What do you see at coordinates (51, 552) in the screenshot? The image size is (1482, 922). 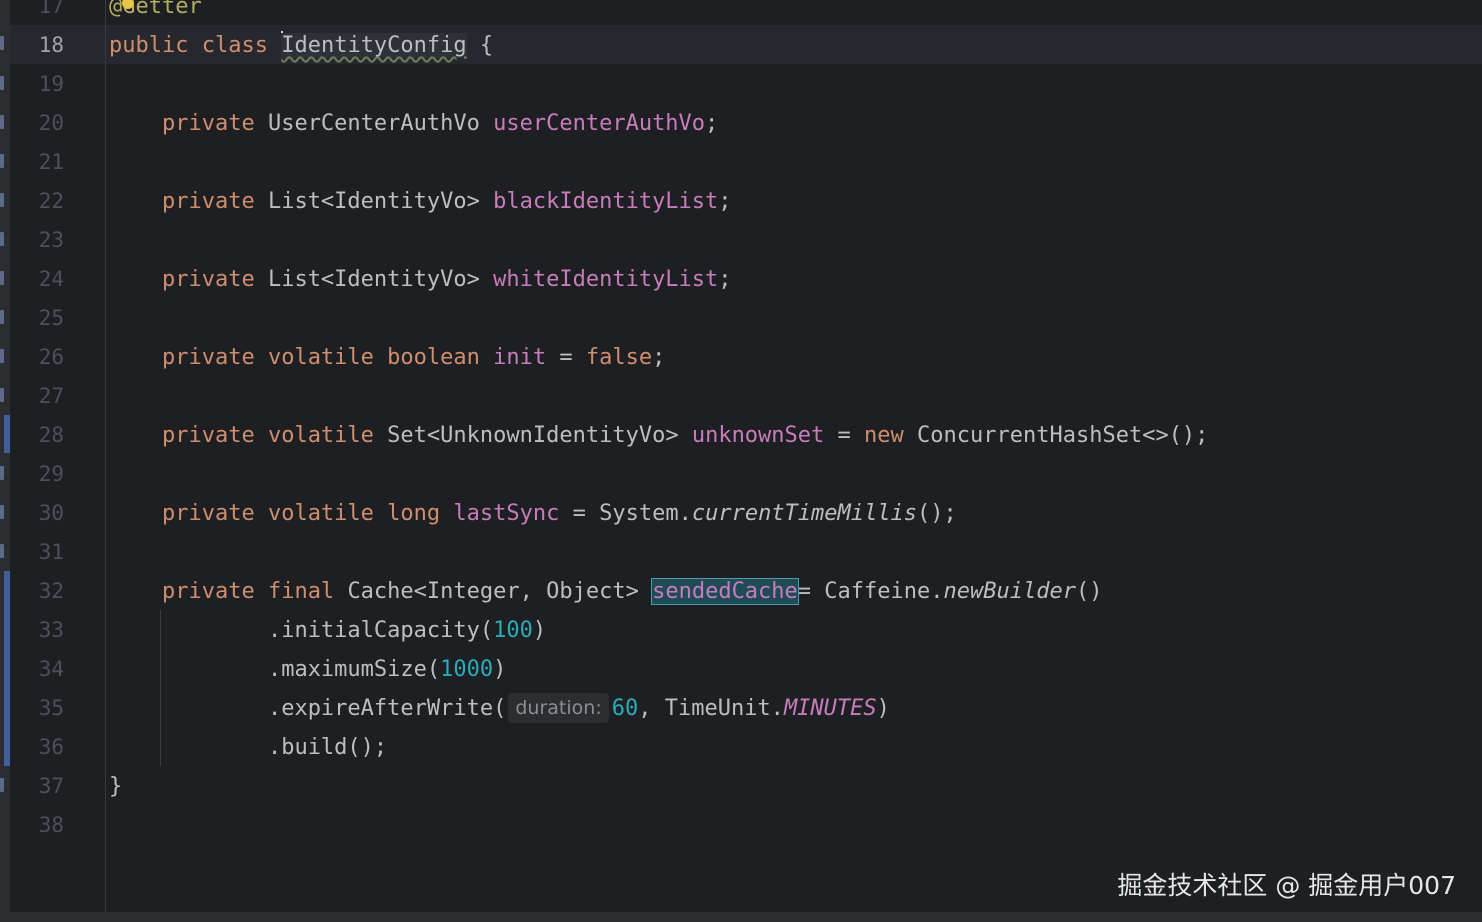 I see `line-number: 31` at bounding box center [51, 552].